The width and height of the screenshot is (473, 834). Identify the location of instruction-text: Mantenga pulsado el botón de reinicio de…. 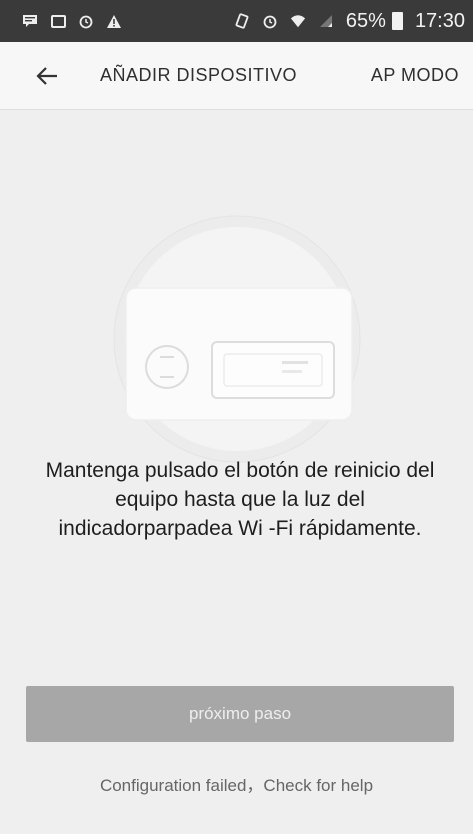
(240, 499).